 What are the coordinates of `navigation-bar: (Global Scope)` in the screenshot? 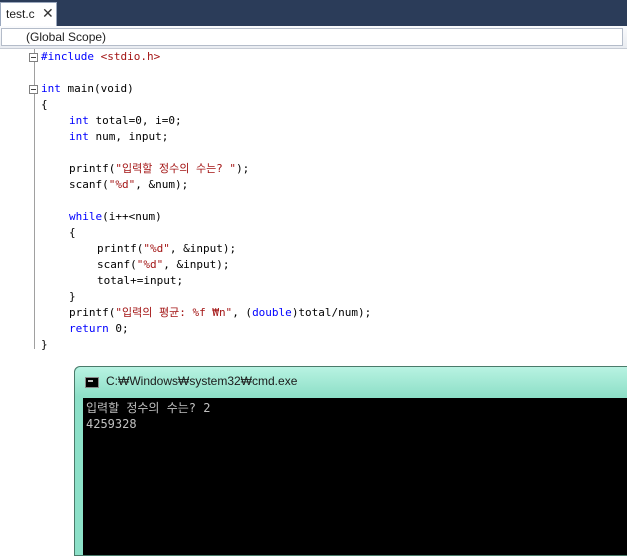 It's located at (313, 37).